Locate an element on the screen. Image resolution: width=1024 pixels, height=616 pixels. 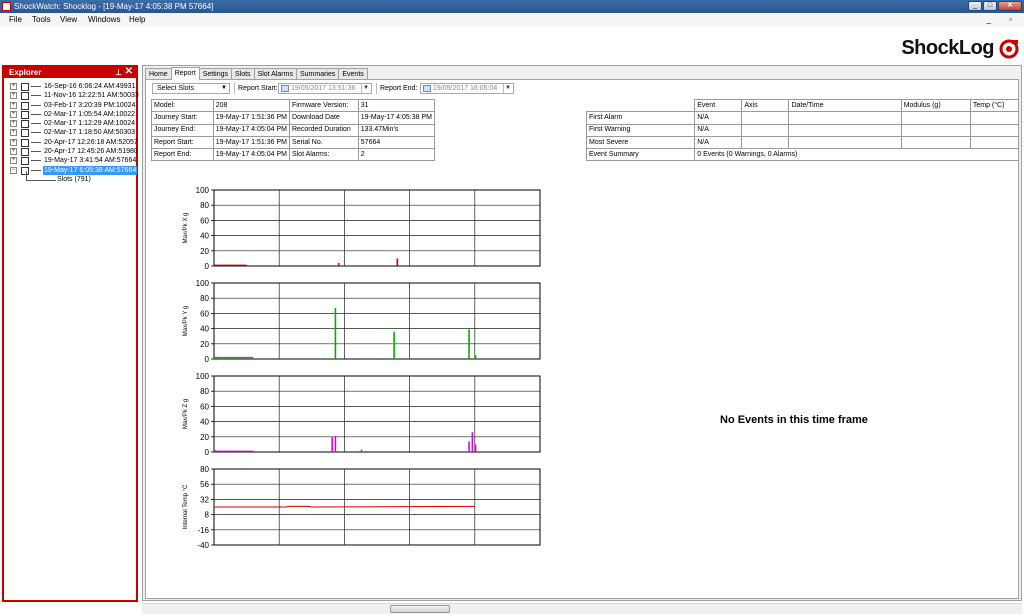
select-slots-dropdown: Select Slots ▼ is located at coordinates (191, 88).